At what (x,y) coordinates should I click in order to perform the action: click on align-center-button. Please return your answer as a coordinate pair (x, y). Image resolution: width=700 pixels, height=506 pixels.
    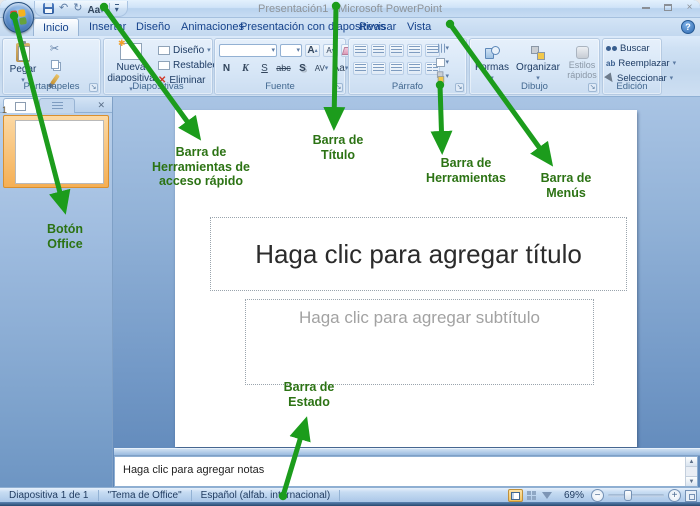
    Looking at the image, I should click on (378, 68).